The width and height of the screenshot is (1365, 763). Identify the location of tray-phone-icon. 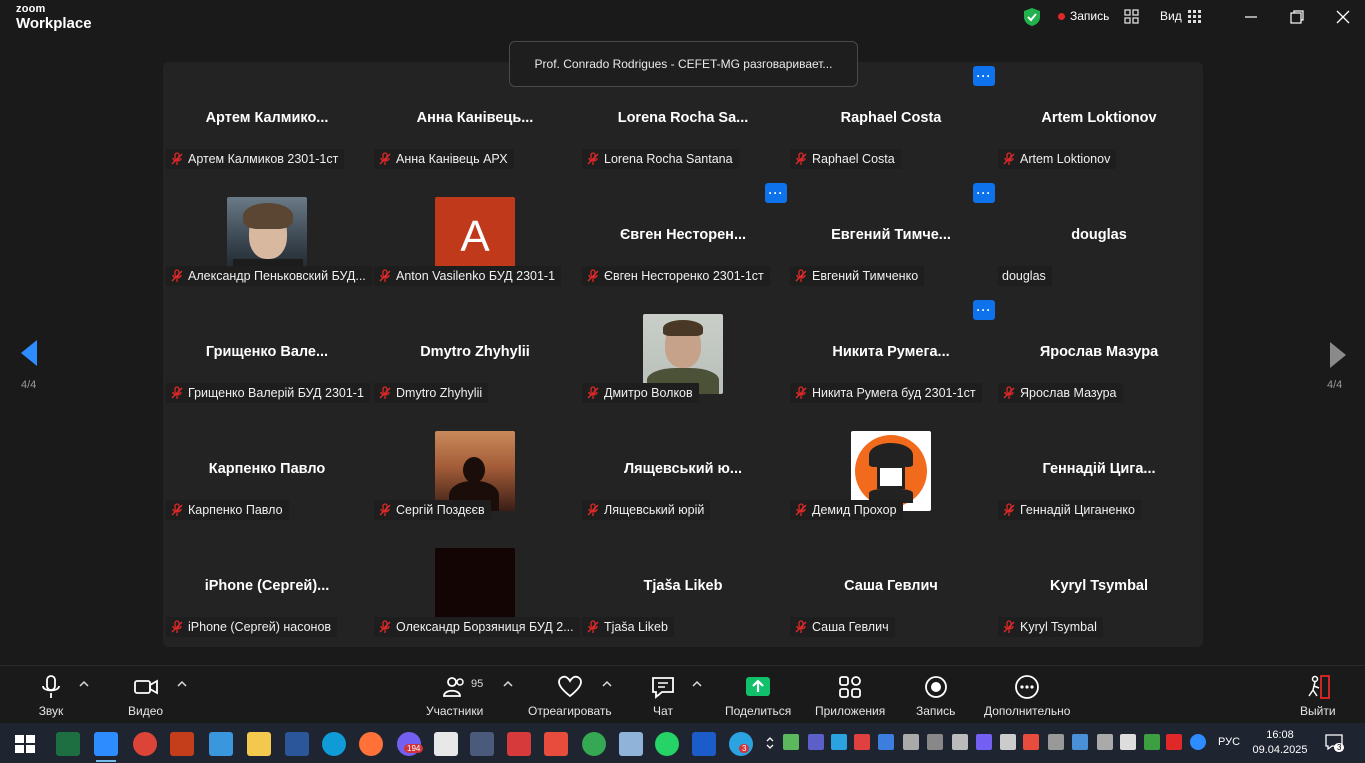
(1105, 742).